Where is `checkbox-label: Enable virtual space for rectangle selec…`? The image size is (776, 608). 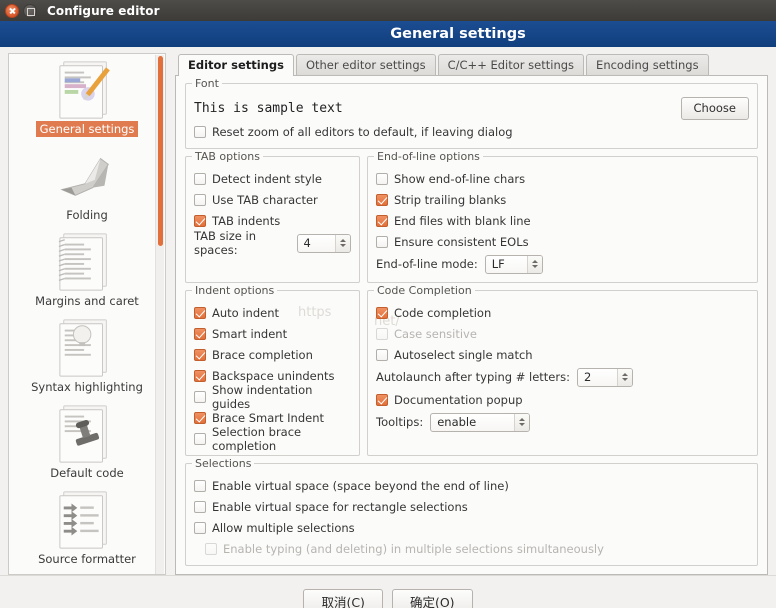 checkbox-label: Enable virtual space for rectangle selec… is located at coordinates (340, 506).